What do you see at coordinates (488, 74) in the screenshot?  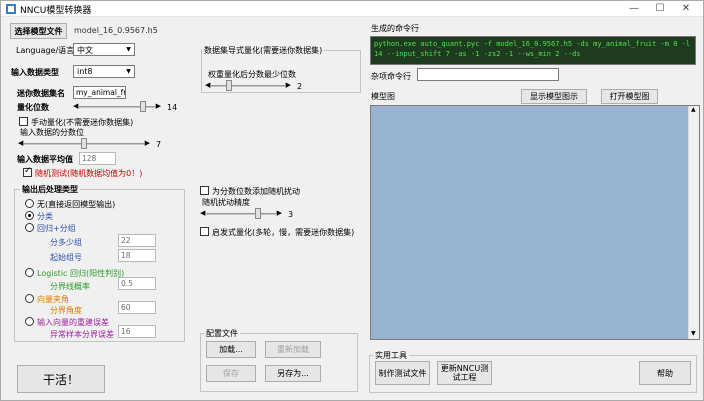 I see `extra-args-input` at bounding box center [488, 74].